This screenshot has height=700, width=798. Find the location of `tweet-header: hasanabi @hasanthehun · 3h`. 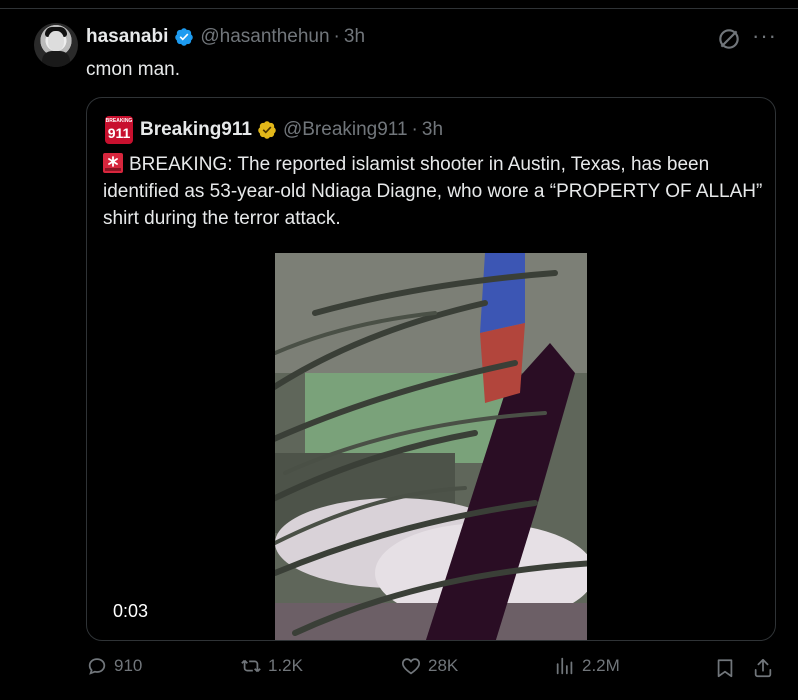

tweet-header: hasanabi @hasanthehun · 3h is located at coordinates (225, 37).